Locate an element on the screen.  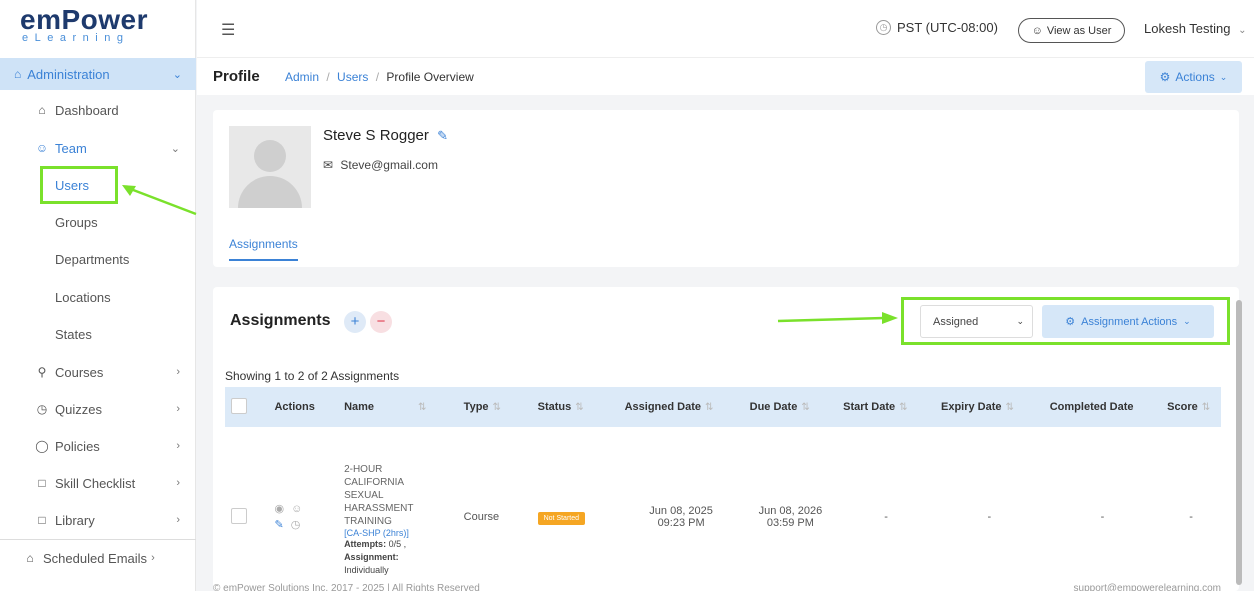
sidebar-item-locations: Locations is located at coordinates (98, 297).